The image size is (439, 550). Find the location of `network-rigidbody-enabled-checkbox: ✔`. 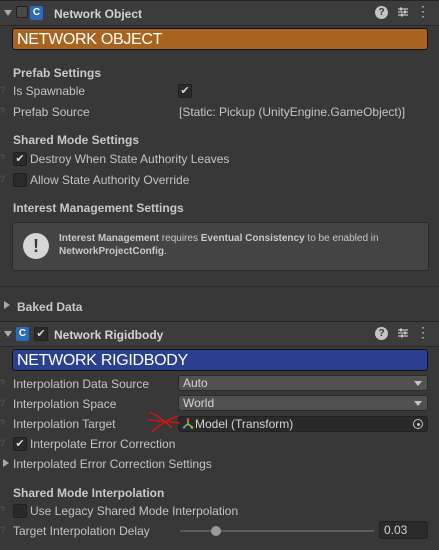

network-rigidbody-enabled-checkbox: ✔ is located at coordinates (41, 334).